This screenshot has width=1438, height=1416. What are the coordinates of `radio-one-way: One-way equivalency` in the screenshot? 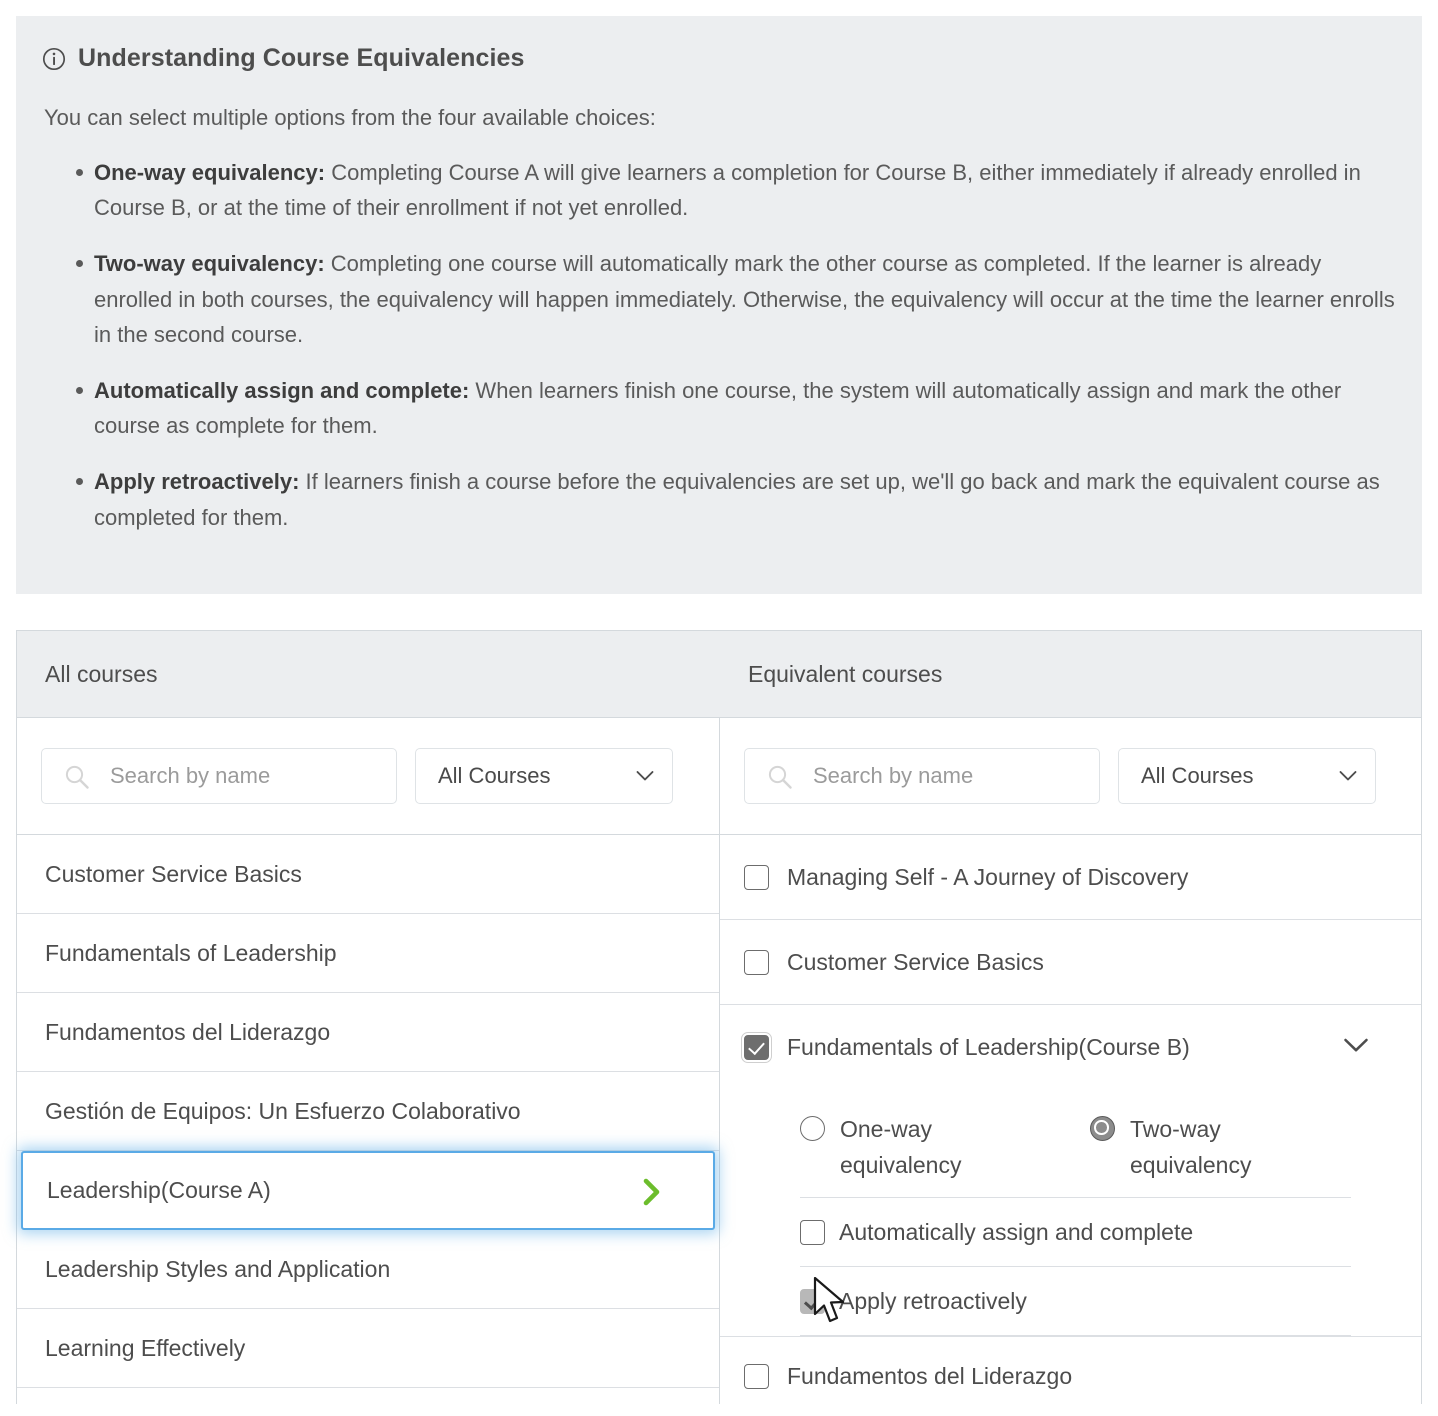 It's located at (945, 1147).